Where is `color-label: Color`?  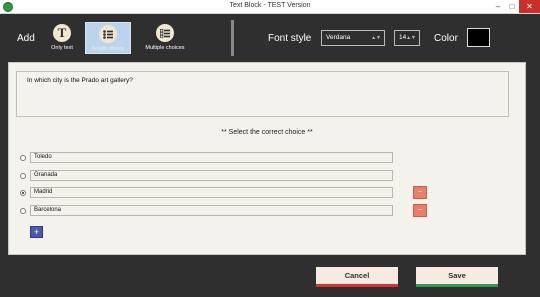
color-label: Color is located at coordinates (446, 38).